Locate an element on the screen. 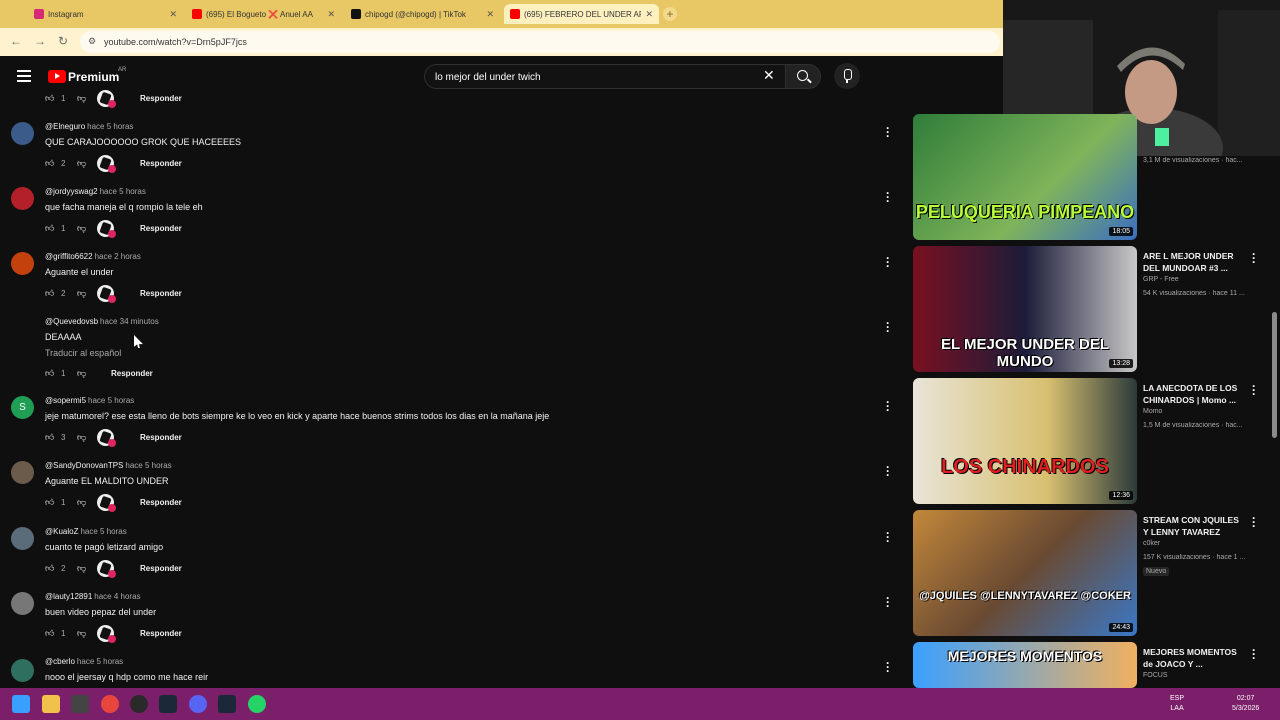 This screenshot has width=1280, height=720. video-thumbnail: @JQUILES @LENNYTAVAREZ @COKER 24:43 is located at coordinates (1025, 573).